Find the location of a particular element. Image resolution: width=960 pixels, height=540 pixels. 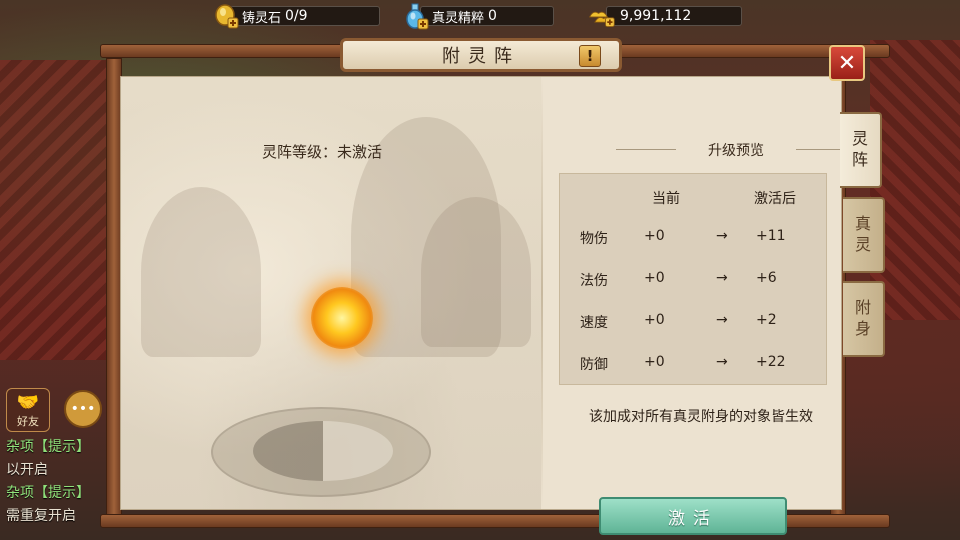

activate-button: 激活 is located at coordinates (693, 516).